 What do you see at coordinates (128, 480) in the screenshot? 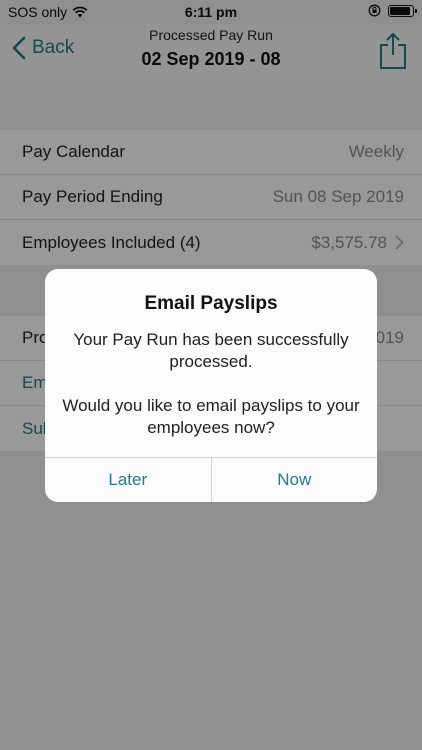
I see `later-button: Later` at bounding box center [128, 480].